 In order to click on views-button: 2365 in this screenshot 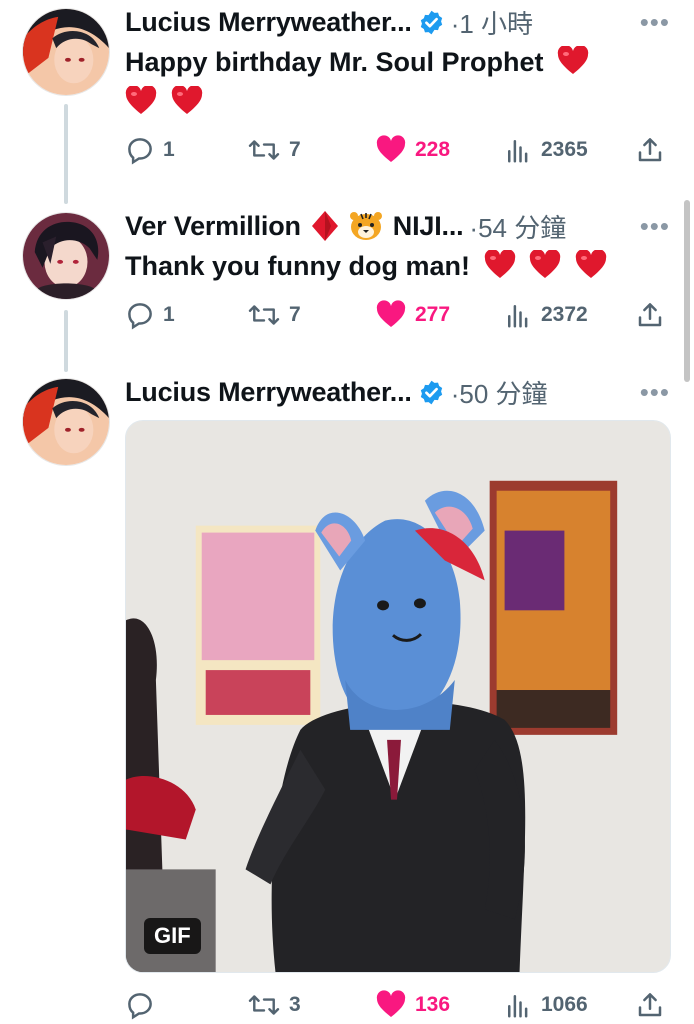, I will do `click(545, 150)`.